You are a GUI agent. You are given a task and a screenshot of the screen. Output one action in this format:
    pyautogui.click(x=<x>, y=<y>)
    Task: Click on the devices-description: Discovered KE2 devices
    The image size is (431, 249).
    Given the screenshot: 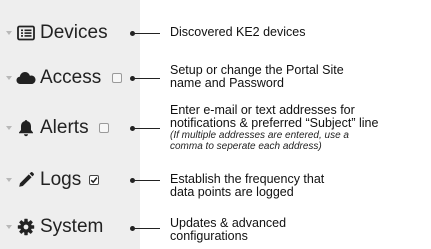 What is the action you would take?
    pyautogui.click(x=238, y=32)
    